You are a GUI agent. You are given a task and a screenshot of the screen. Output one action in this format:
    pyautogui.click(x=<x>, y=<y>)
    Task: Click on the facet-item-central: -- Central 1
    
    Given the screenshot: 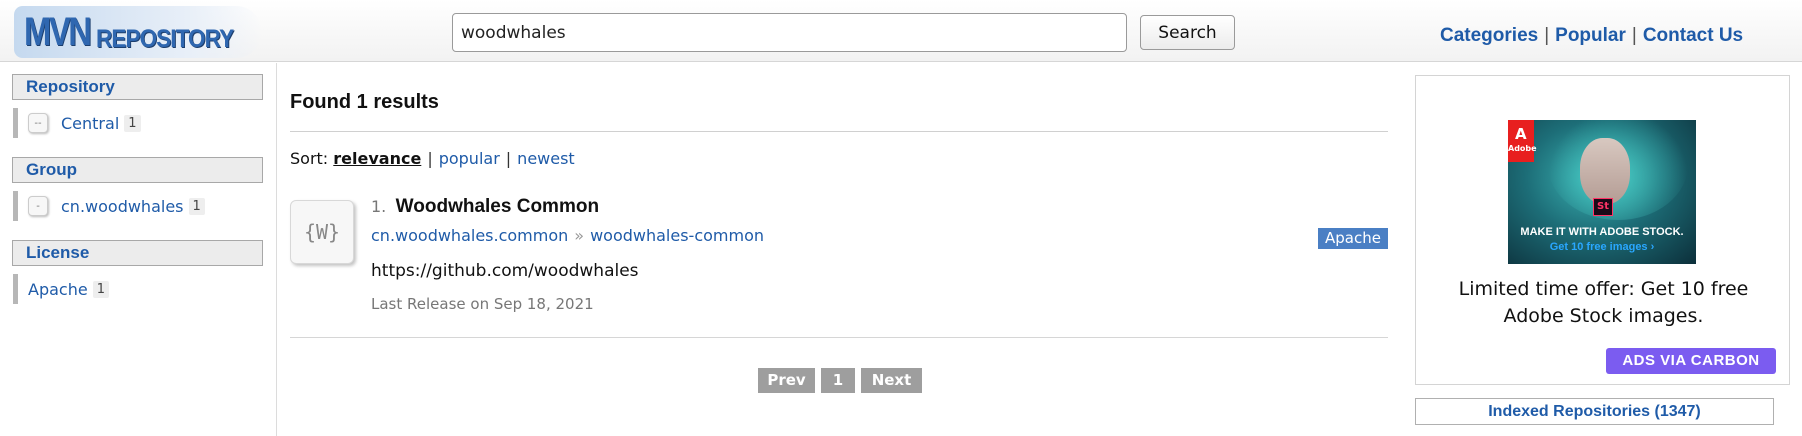 What is the action you would take?
    pyautogui.click(x=77, y=123)
    